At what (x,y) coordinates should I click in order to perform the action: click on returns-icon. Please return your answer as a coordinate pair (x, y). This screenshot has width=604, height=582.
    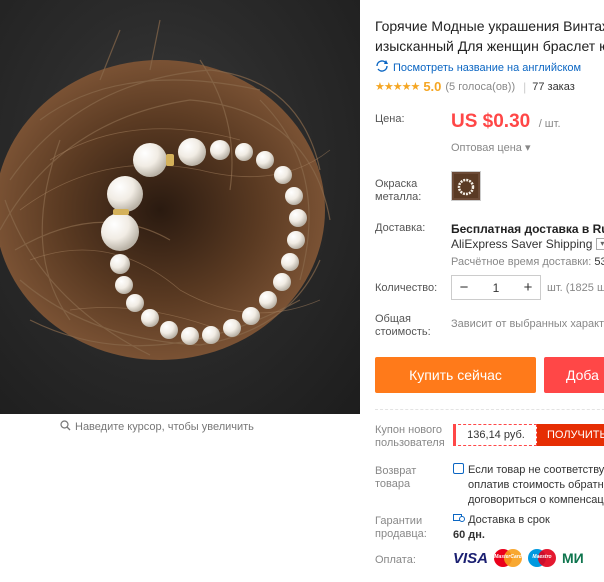
    Looking at the image, I should click on (458, 468).